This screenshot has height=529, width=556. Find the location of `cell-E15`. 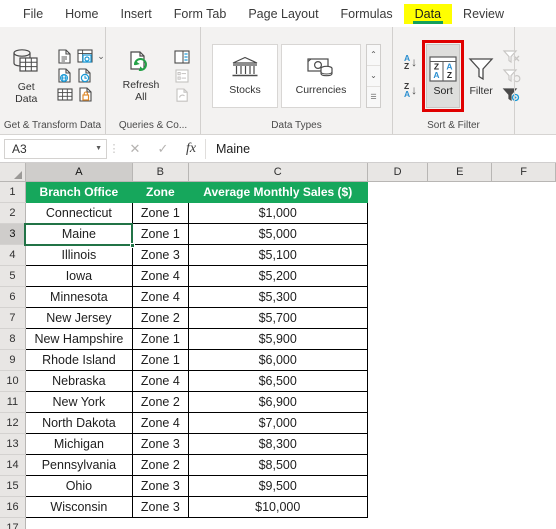

cell-E15 is located at coordinates (459, 486).